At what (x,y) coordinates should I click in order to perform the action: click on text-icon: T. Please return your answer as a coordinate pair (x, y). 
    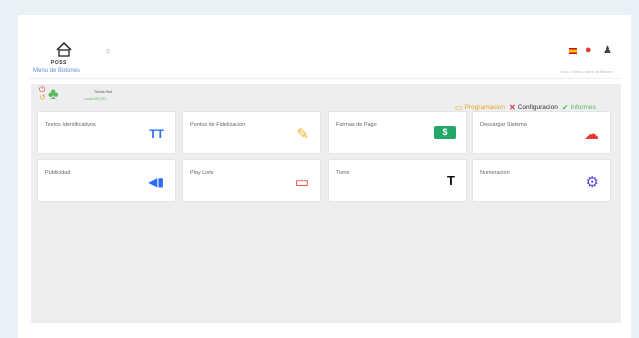
    Looking at the image, I should click on (451, 180).